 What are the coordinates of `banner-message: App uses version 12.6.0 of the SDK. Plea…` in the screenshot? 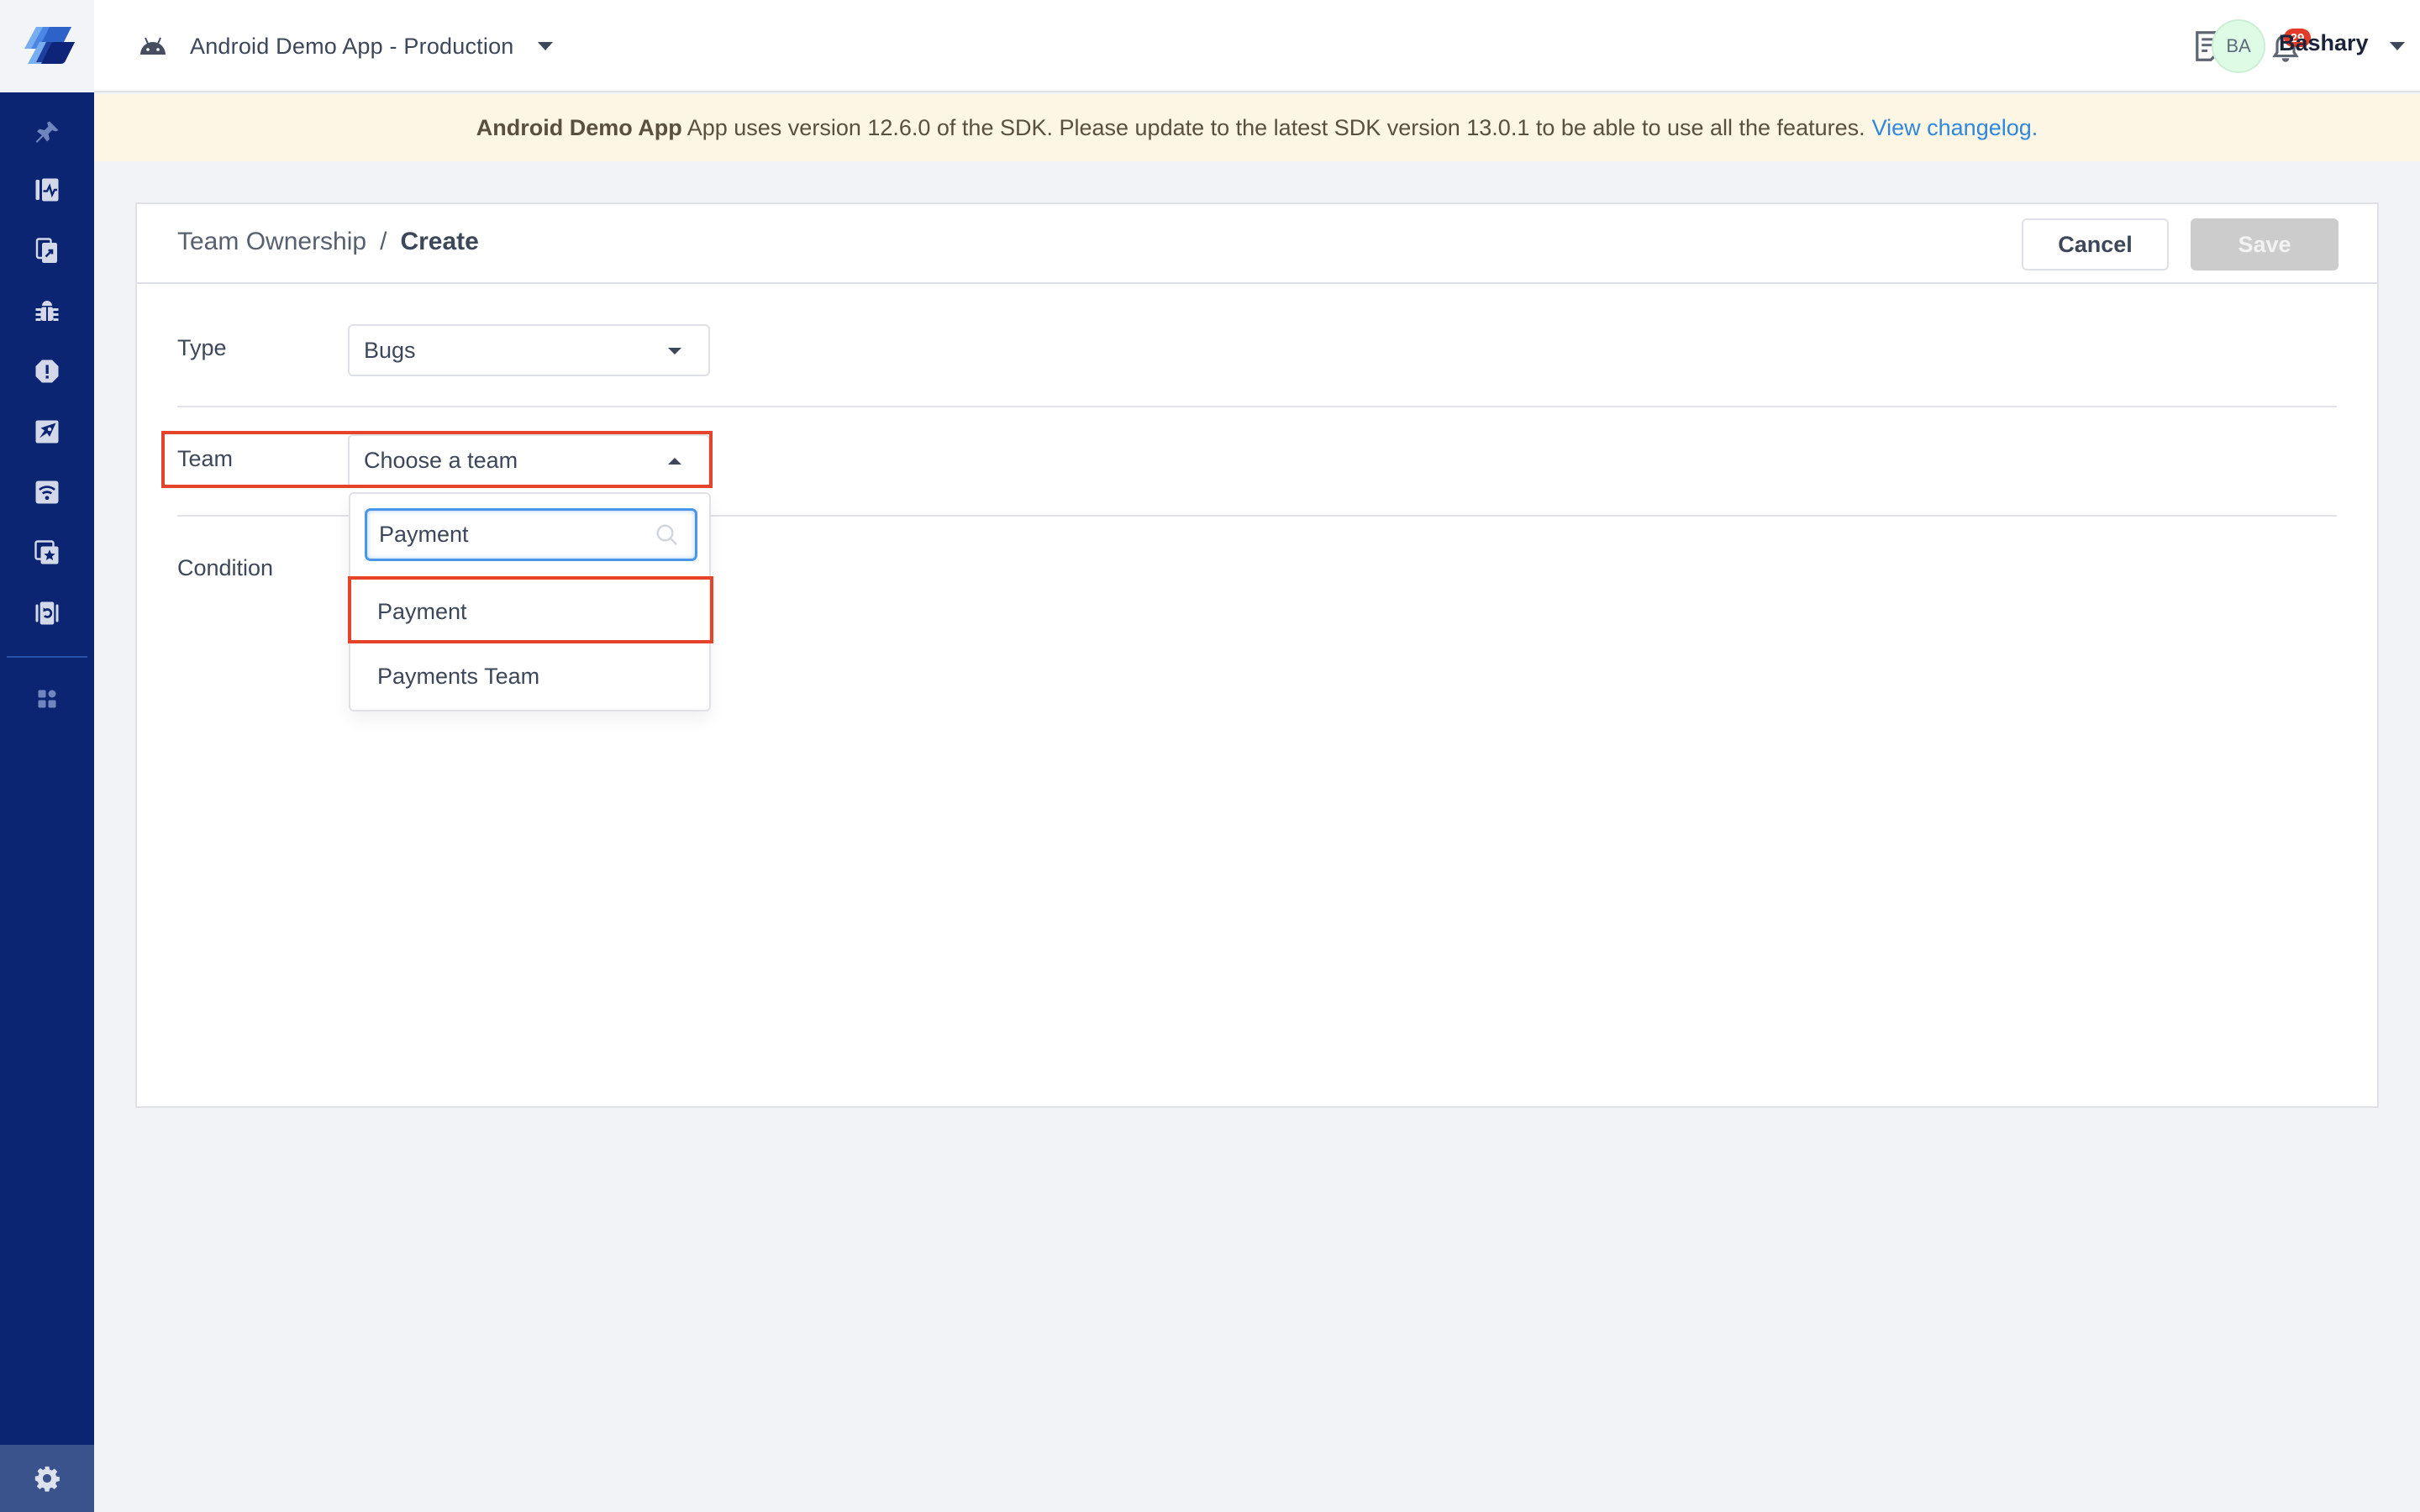 It's located at (1273, 127).